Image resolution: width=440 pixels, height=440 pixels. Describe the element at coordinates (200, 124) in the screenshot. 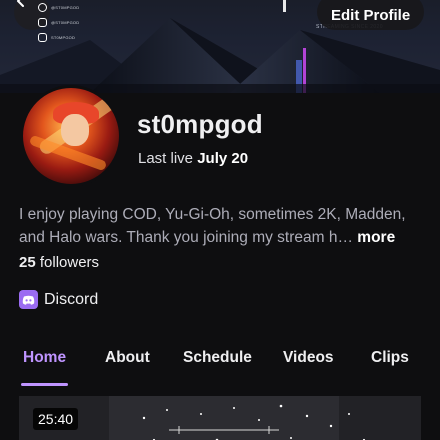

I see `username: st0mpgod` at that location.